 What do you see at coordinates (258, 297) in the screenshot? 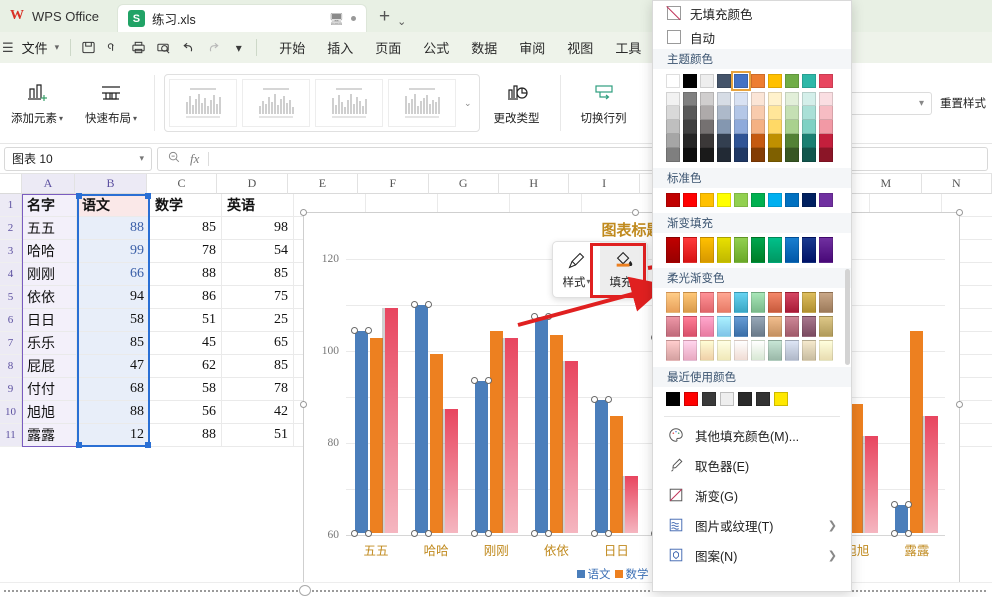
I see `cell-D5: 75` at bounding box center [258, 297].